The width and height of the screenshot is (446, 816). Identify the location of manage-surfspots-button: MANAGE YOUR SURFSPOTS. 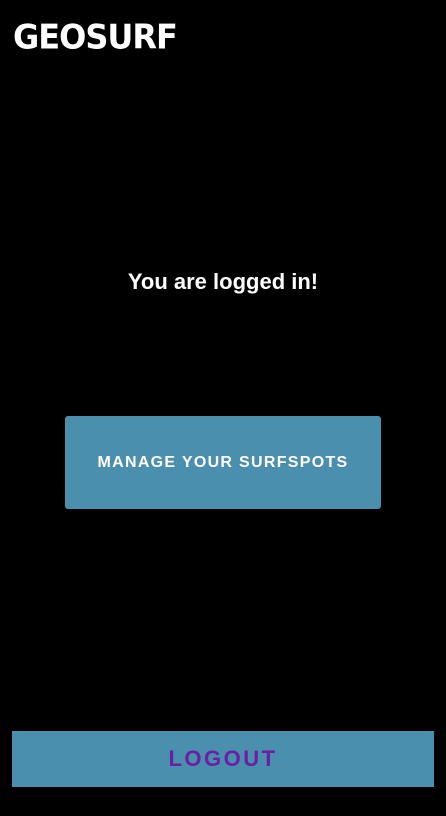
(223, 462).